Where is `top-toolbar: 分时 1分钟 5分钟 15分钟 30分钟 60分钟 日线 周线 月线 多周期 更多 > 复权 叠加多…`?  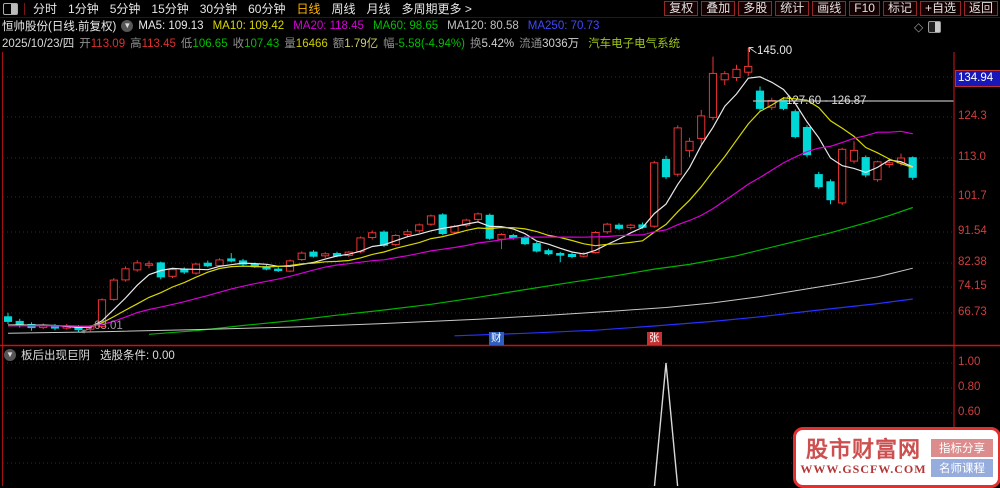 top-toolbar: 分时 1分钟 5分钟 15分钟 30分钟 60分钟 日线 周线 月线 多周期 更多 > 复权 叠加多… is located at coordinates (500, 9).